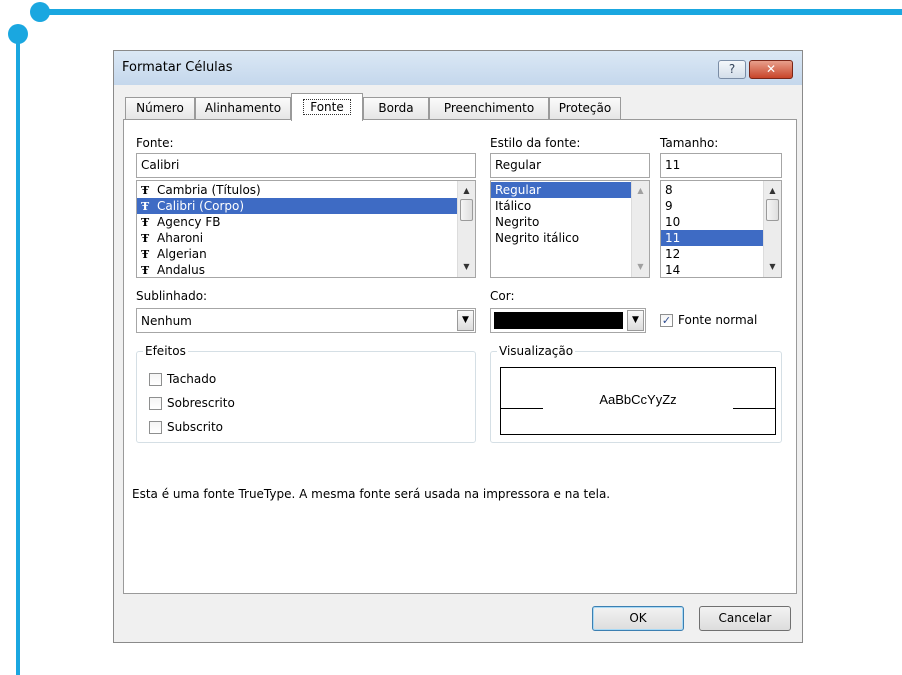 The height and width of the screenshot is (675, 902). What do you see at coordinates (192, 379) in the screenshot?
I see `strikethrough-label: Tachado` at bounding box center [192, 379].